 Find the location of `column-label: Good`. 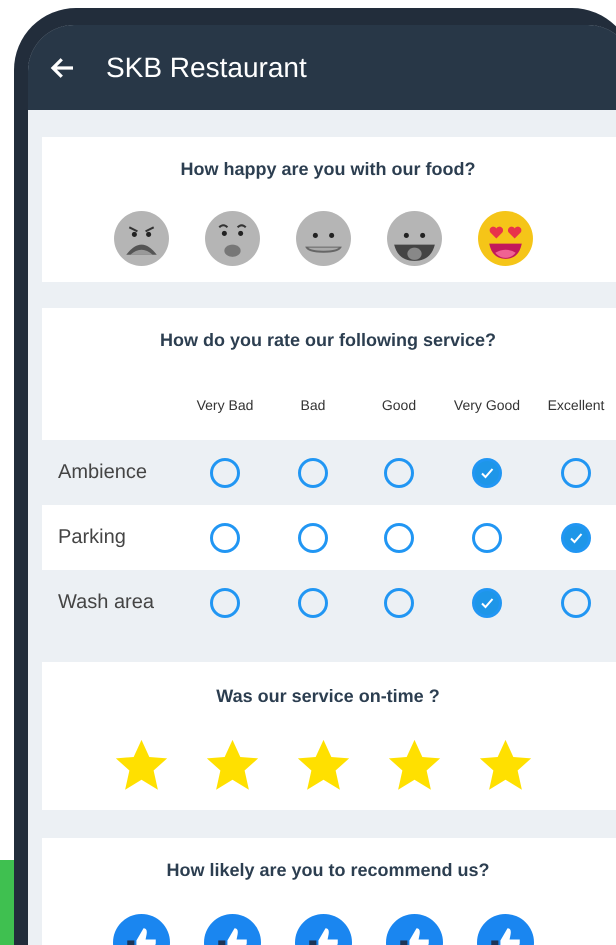

column-label: Good is located at coordinates (399, 405).